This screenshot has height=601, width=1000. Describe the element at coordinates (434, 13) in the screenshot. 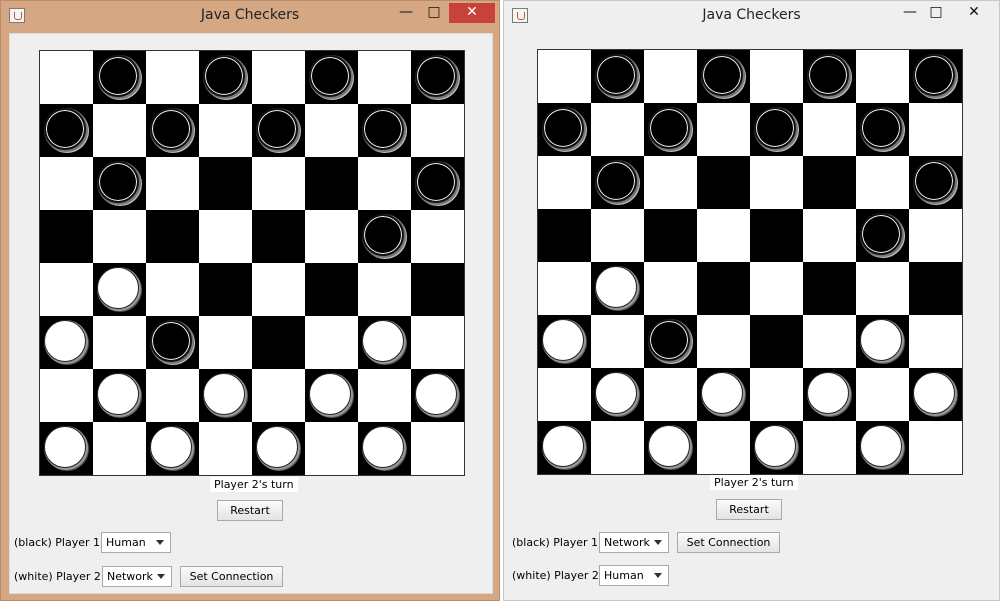

I see `maximize-button: □` at that location.